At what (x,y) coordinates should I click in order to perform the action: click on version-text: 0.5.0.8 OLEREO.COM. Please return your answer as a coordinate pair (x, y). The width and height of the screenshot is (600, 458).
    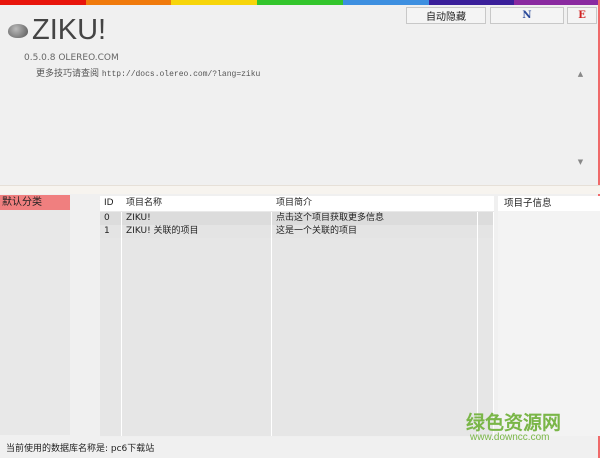
    Looking at the image, I should click on (71, 58).